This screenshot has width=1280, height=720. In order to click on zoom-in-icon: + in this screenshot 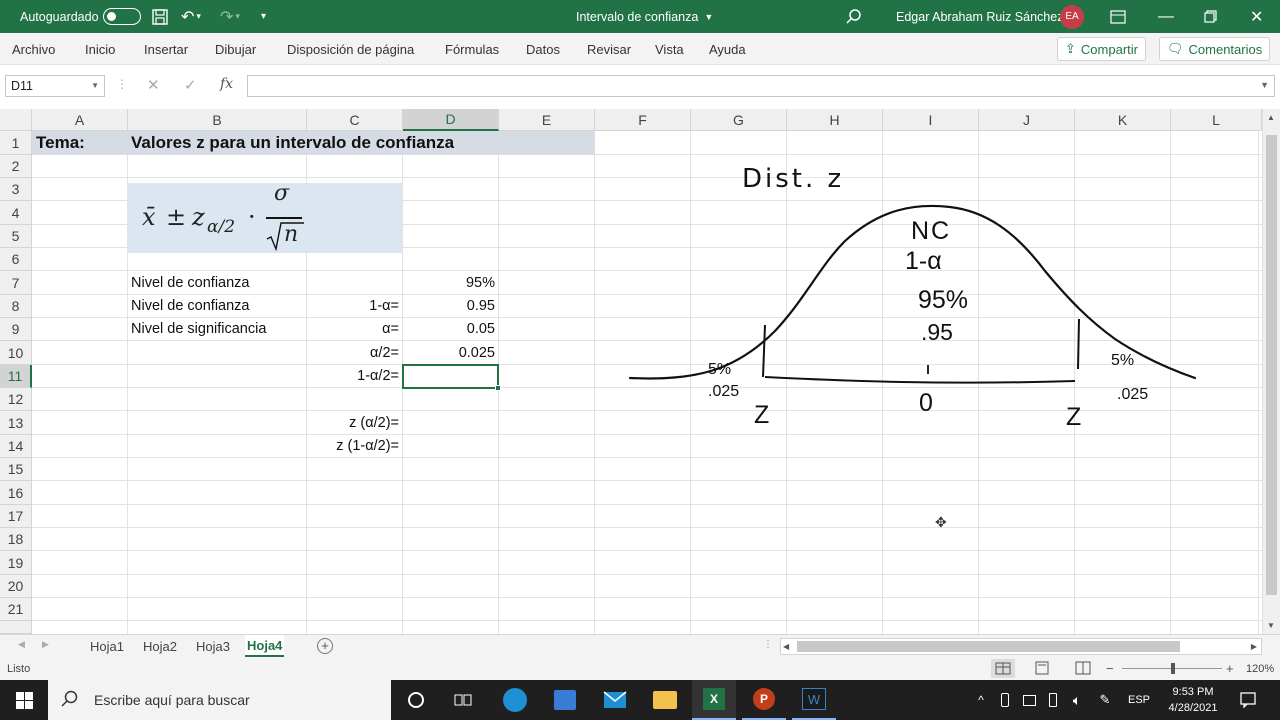, I will do `click(1230, 668)`.